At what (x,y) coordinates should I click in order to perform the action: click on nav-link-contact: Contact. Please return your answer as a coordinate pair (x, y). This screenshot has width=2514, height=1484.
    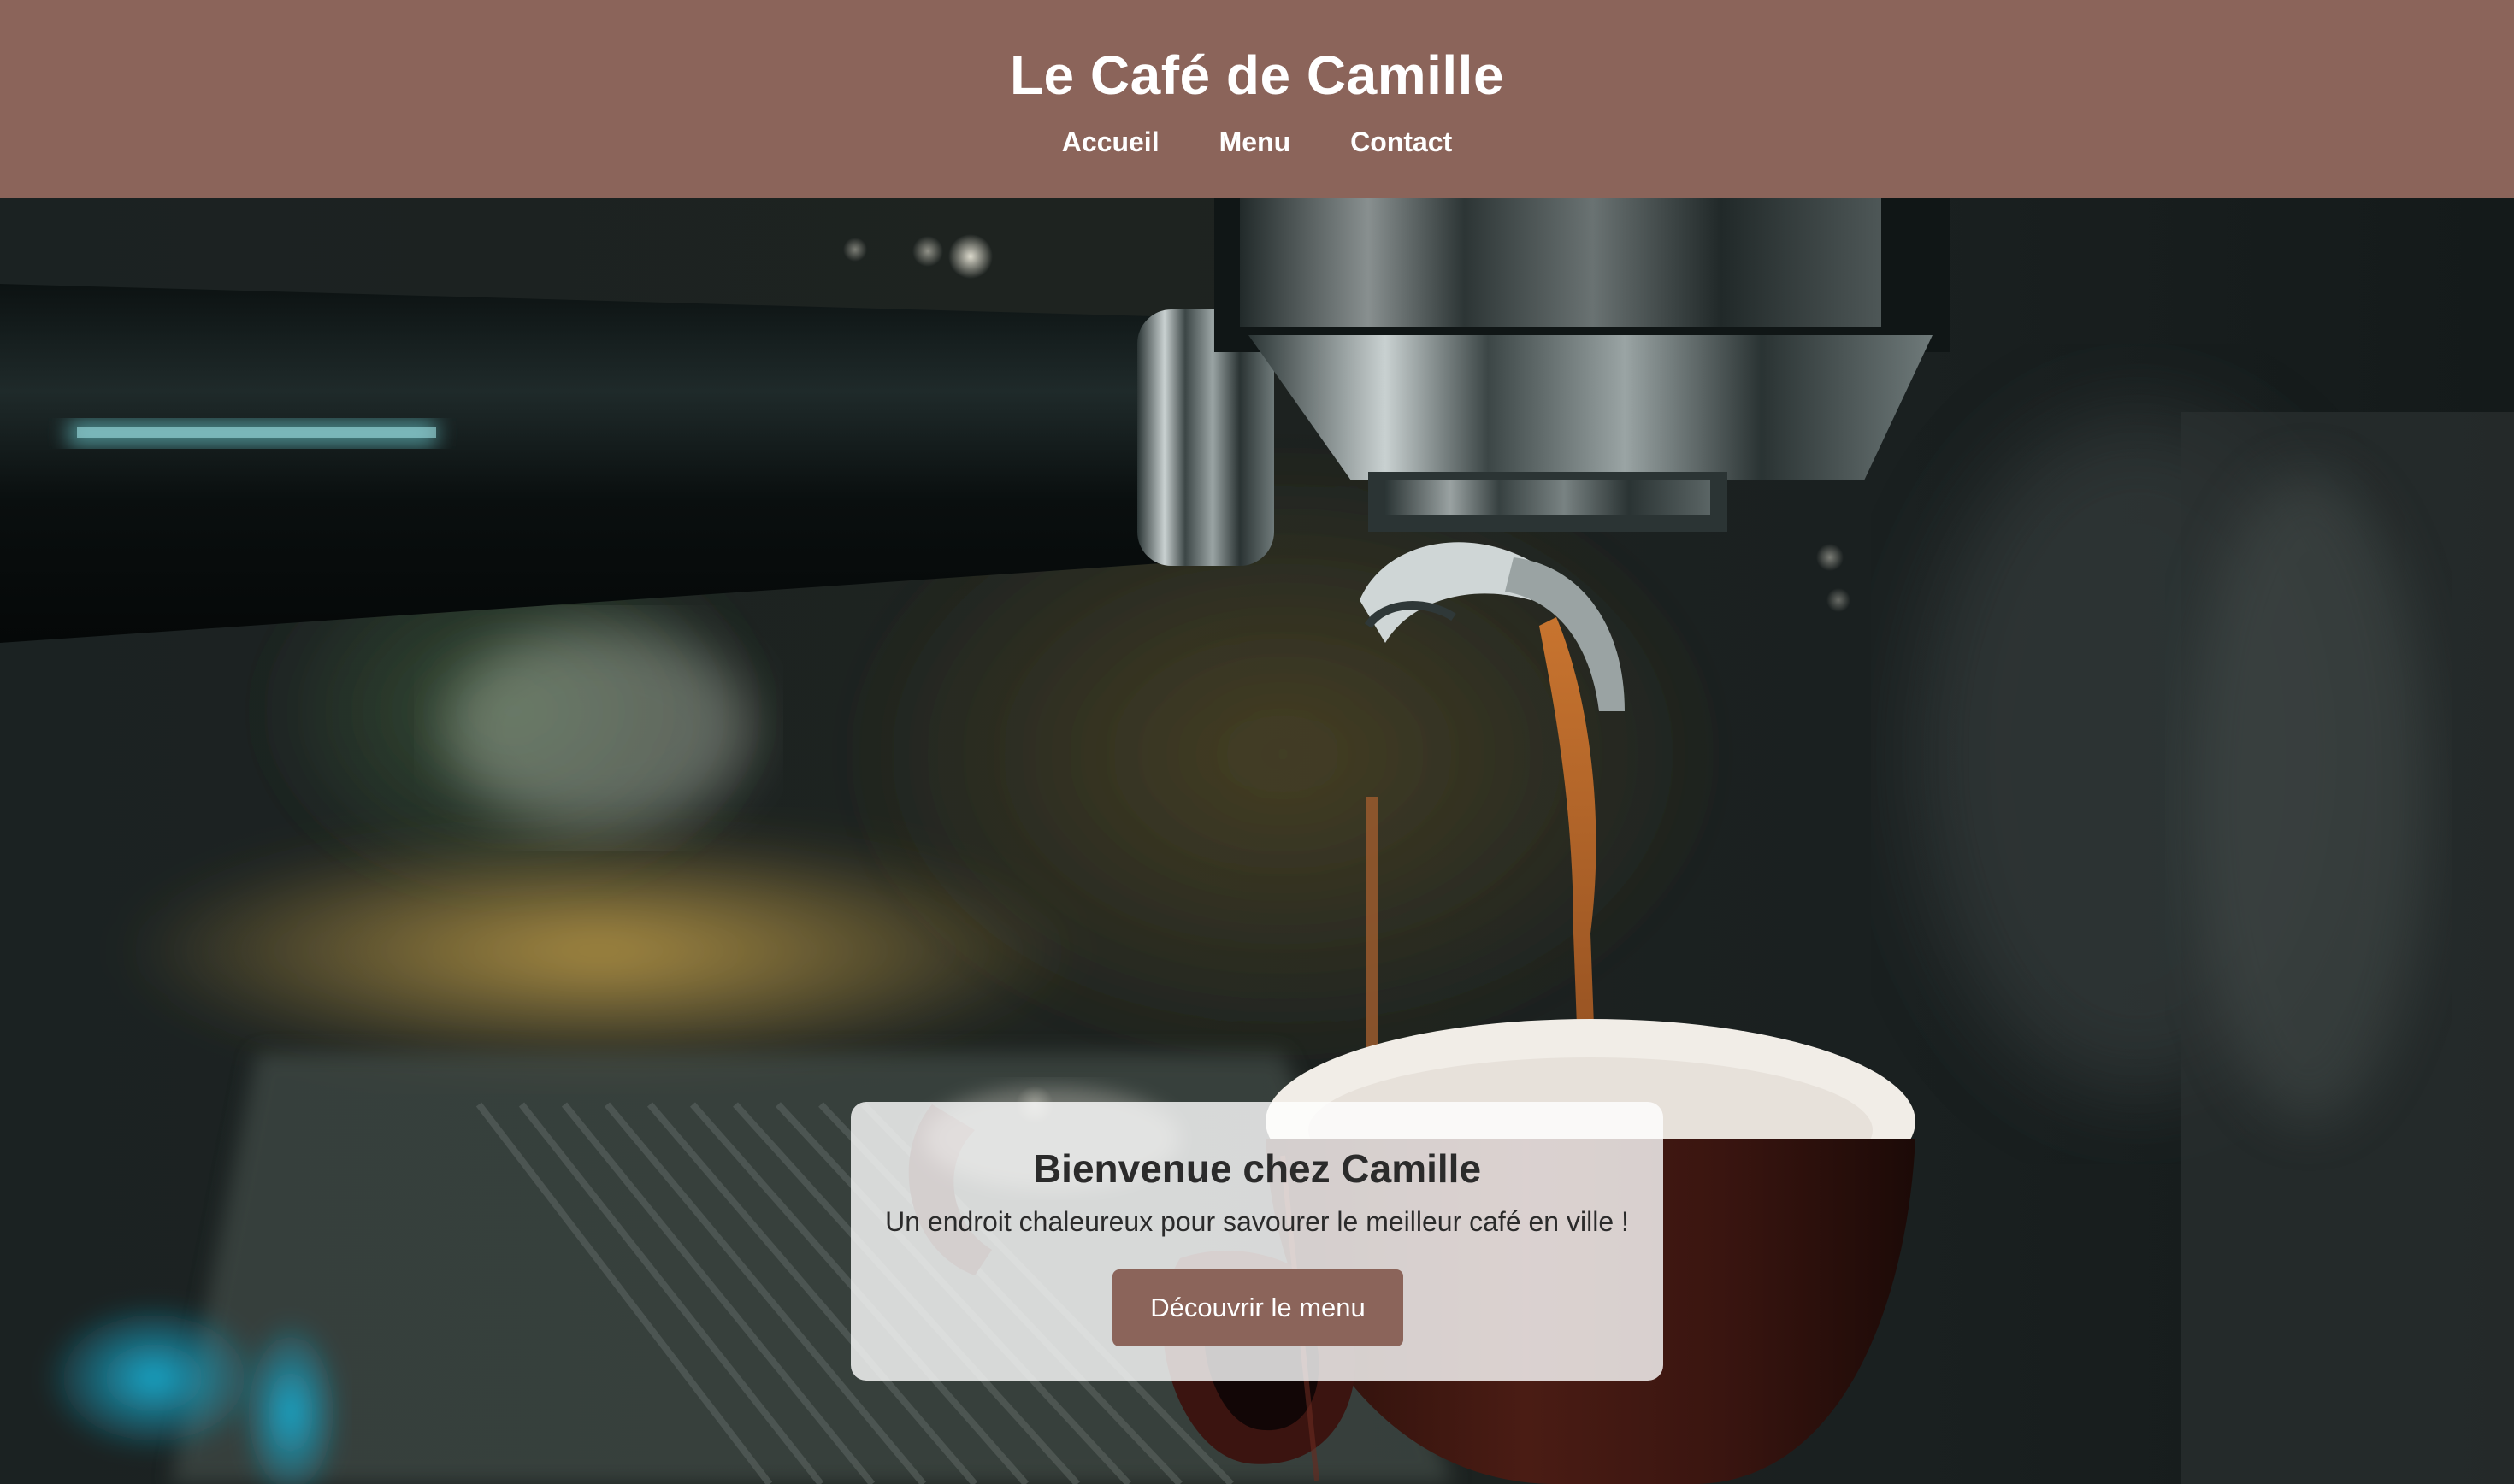
    Looking at the image, I should click on (1401, 142).